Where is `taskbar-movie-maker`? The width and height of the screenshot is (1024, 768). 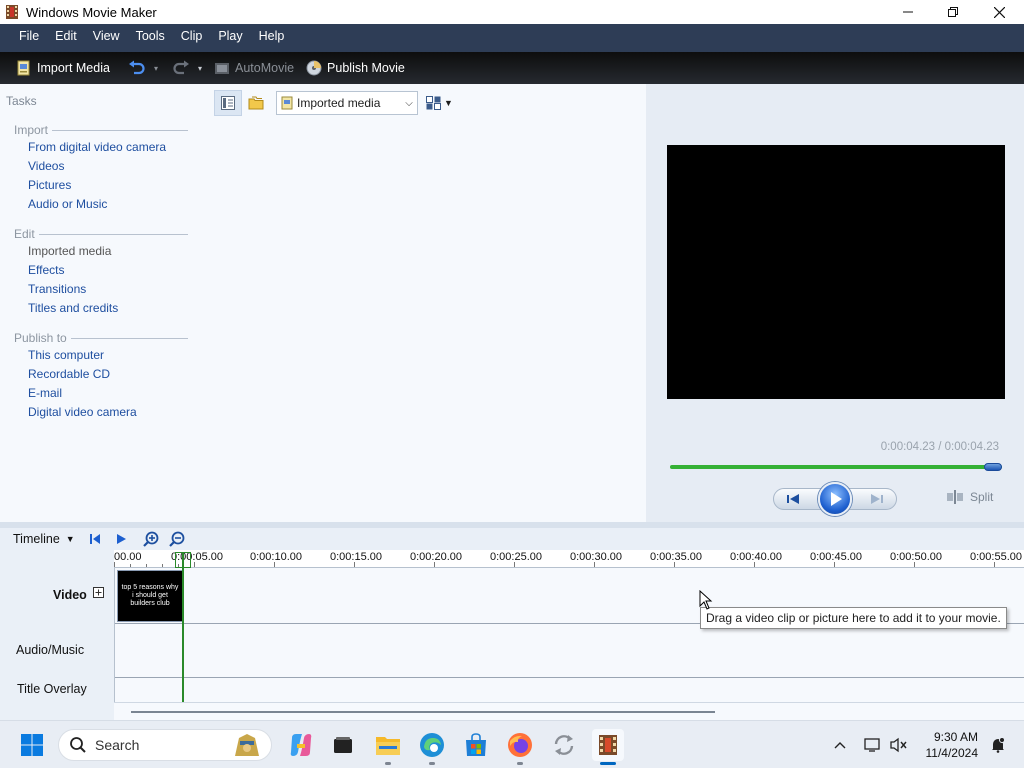 taskbar-movie-maker is located at coordinates (608, 747).